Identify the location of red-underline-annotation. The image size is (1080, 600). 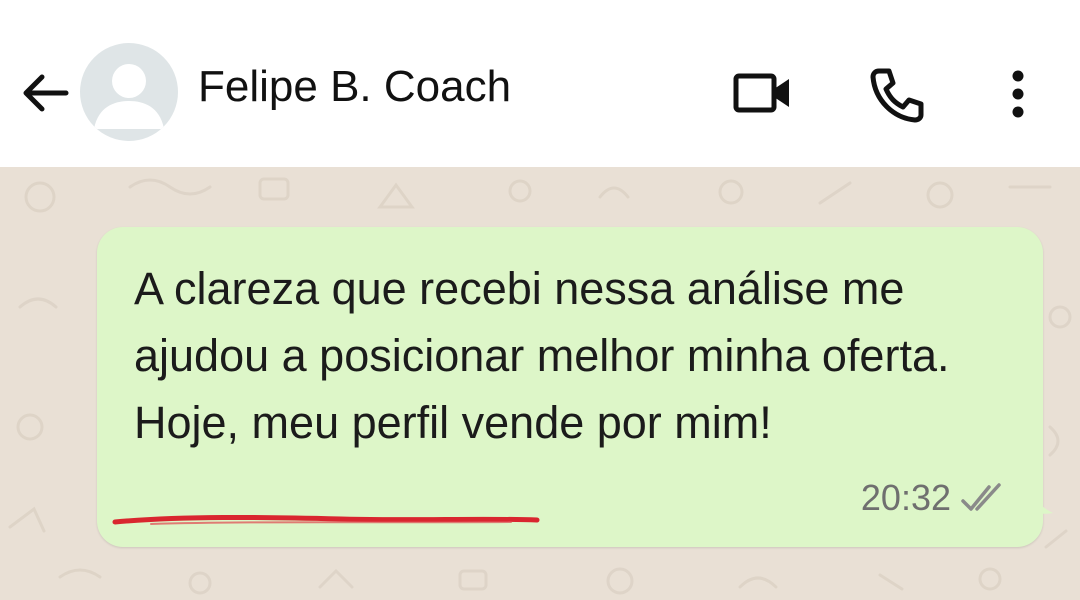
(326, 519).